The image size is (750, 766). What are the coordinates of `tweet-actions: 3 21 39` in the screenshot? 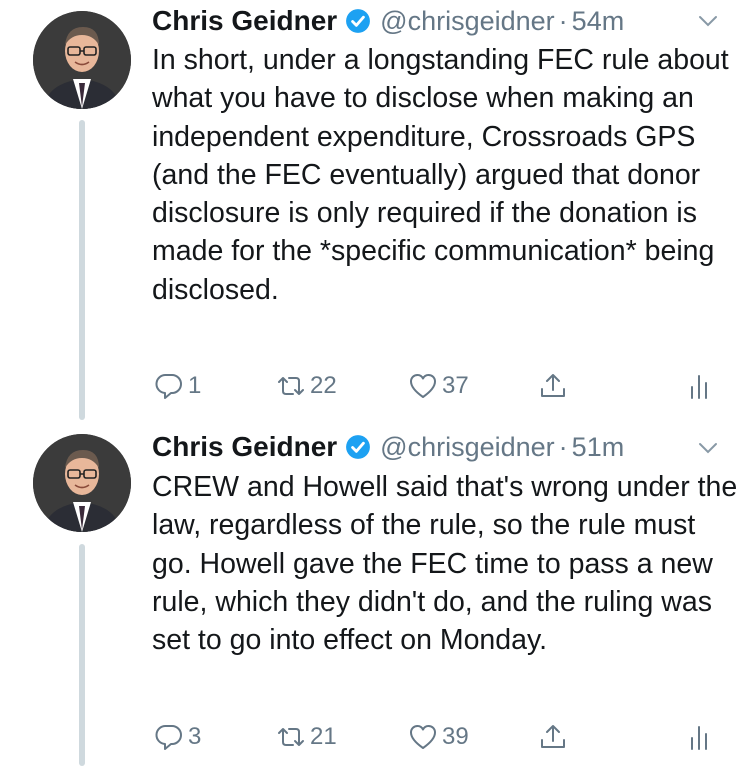 It's located at (437, 737).